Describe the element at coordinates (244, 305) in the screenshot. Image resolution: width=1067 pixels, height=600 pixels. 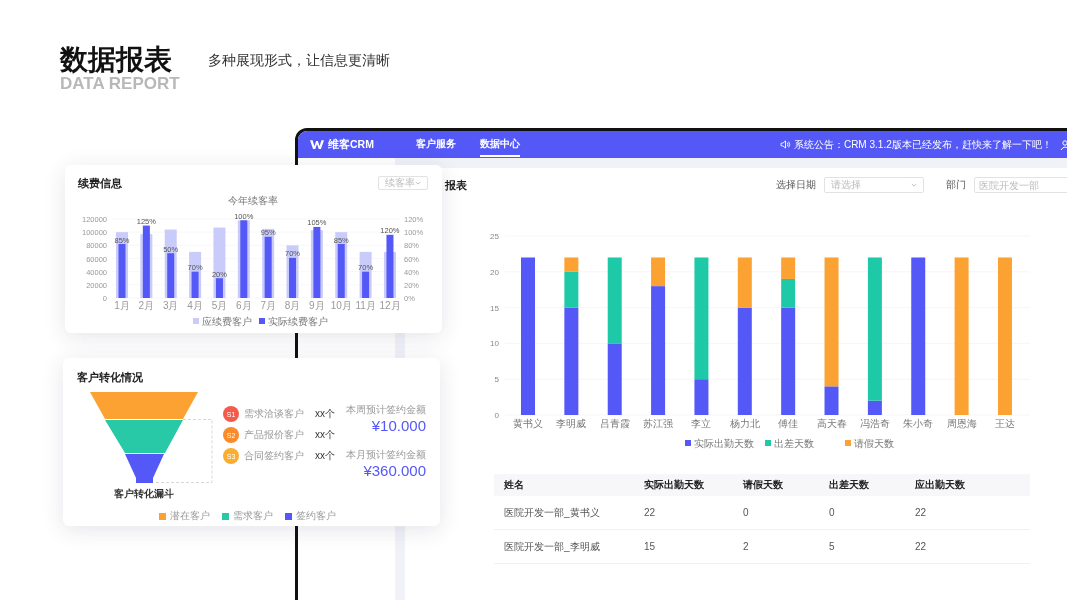
I see `axis-label: 6月` at that location.